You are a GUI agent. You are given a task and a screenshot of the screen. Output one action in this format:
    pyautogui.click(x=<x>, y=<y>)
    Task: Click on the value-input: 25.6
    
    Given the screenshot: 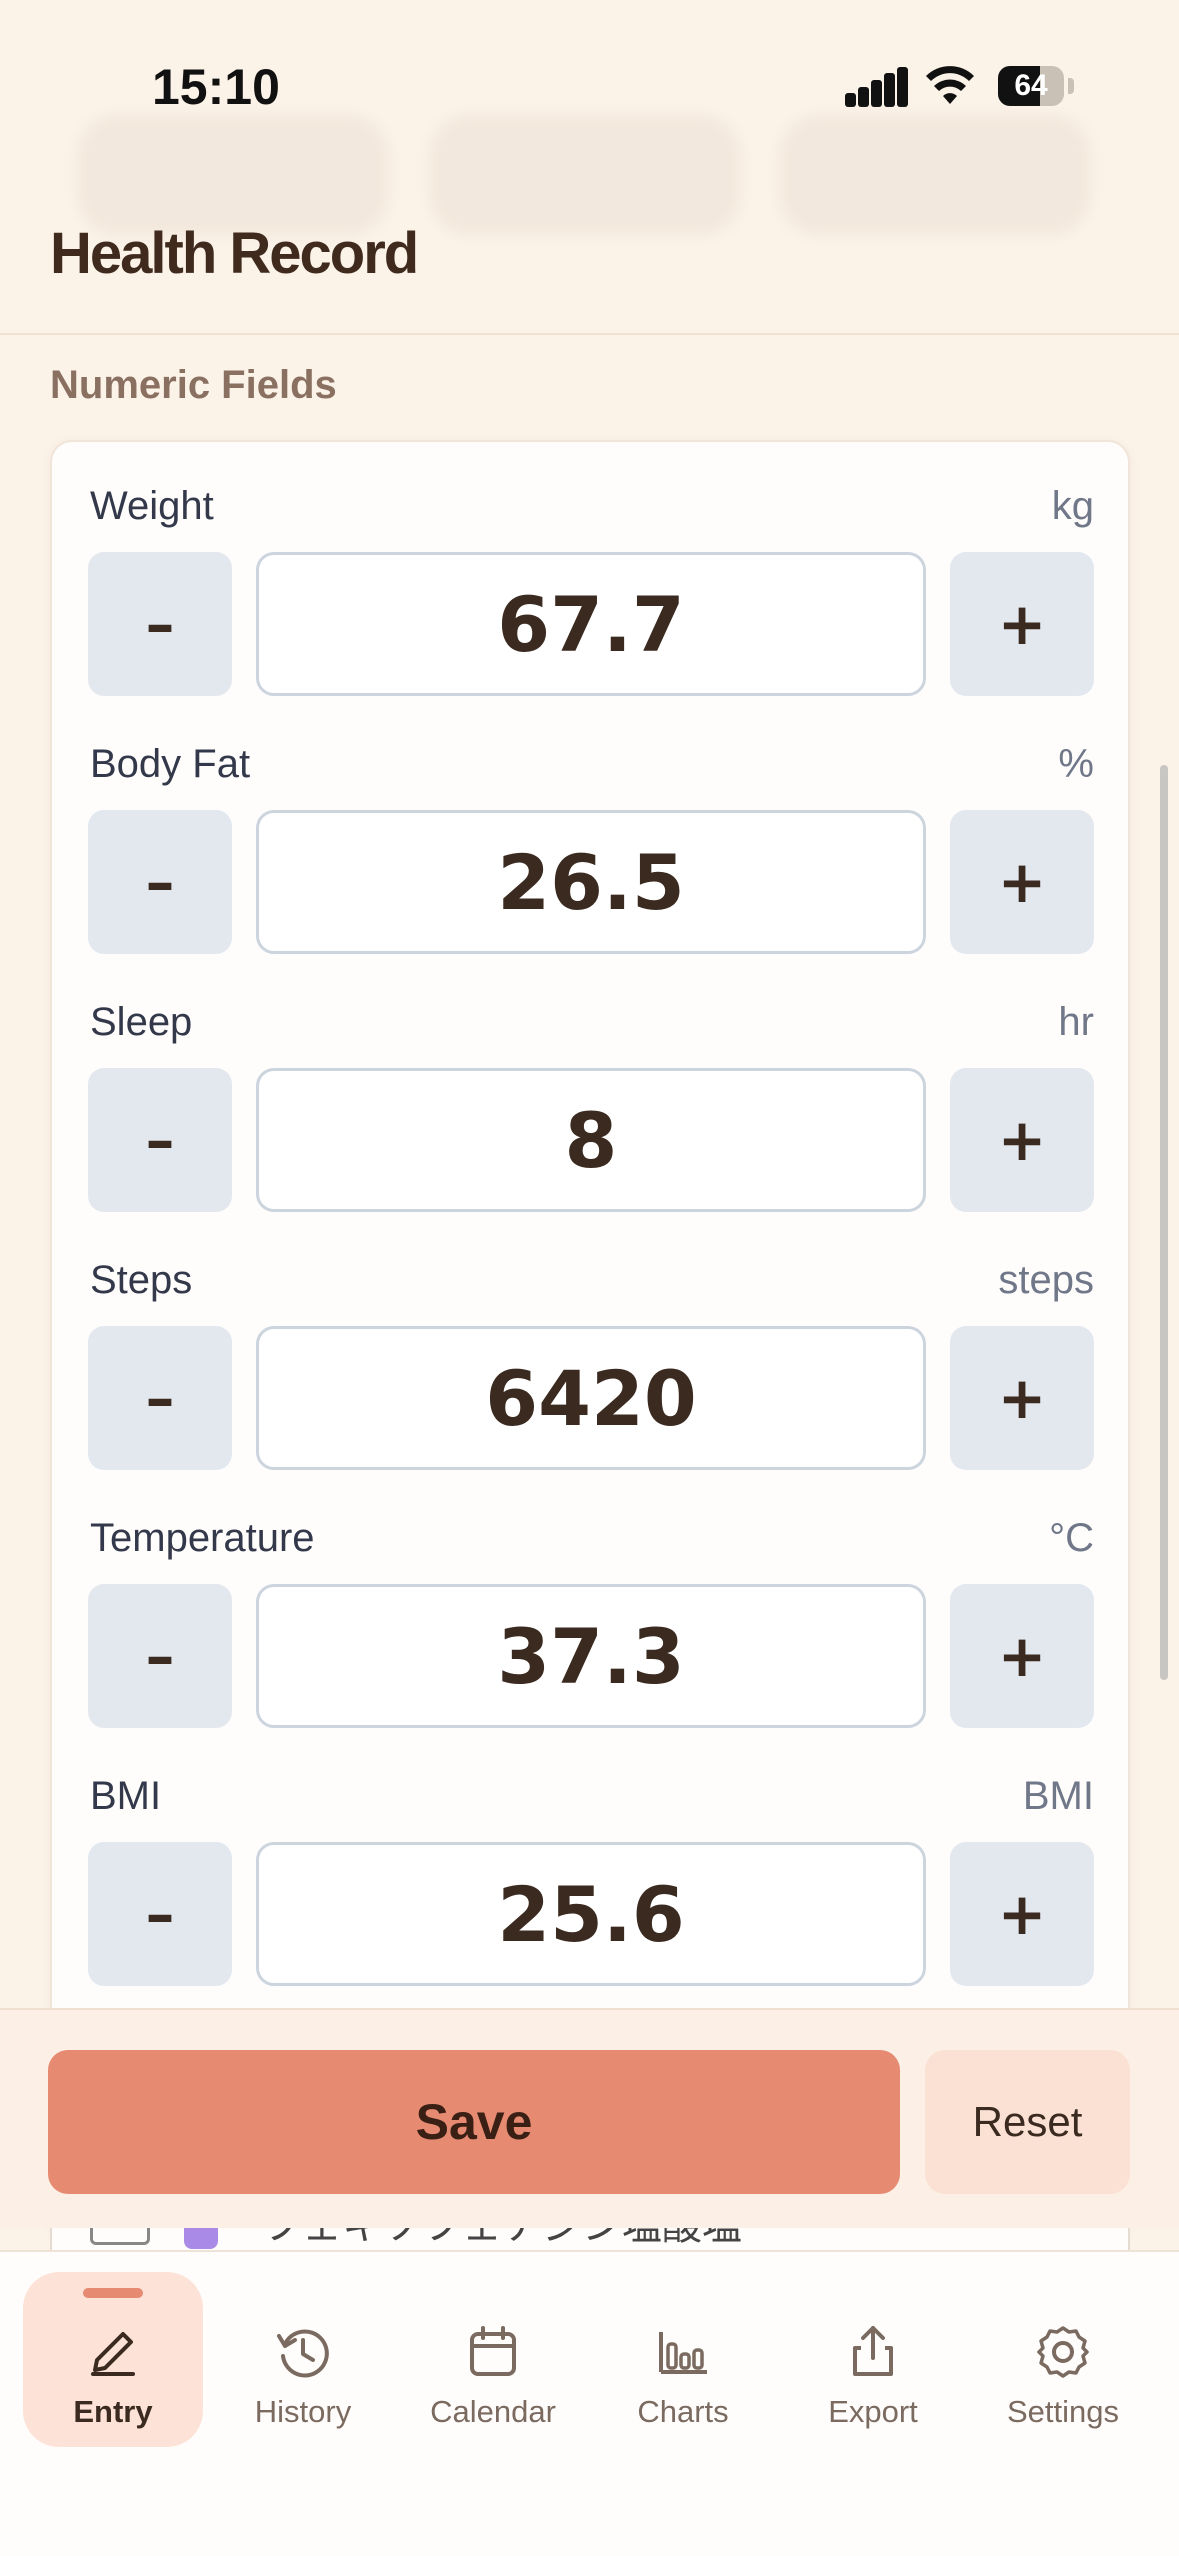 What is the action you would take?
    pyautogui.click(x=591, y=1914)
    